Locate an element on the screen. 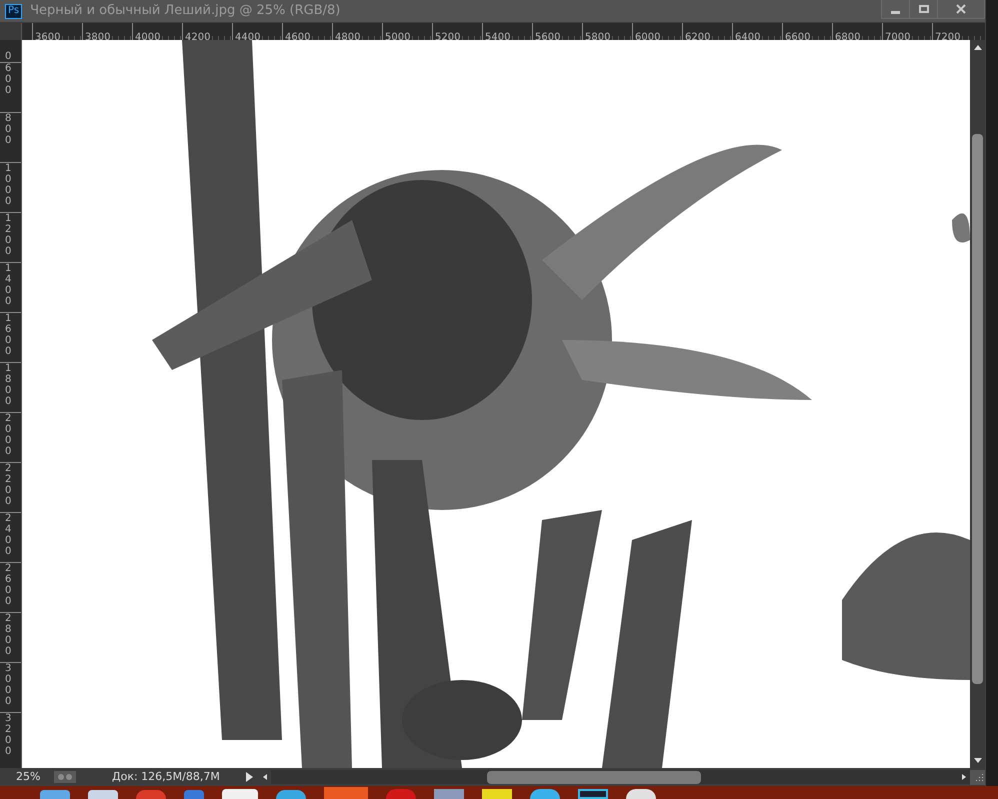 The width and height of the screenshot is (998, 799). ruler-label: 2800 is located at coordinates (8, 635).